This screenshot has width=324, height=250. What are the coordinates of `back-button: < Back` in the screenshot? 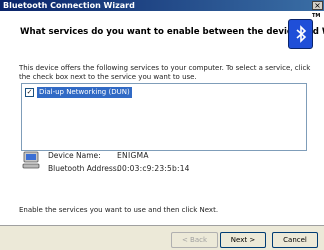 It's located at (194, 240).